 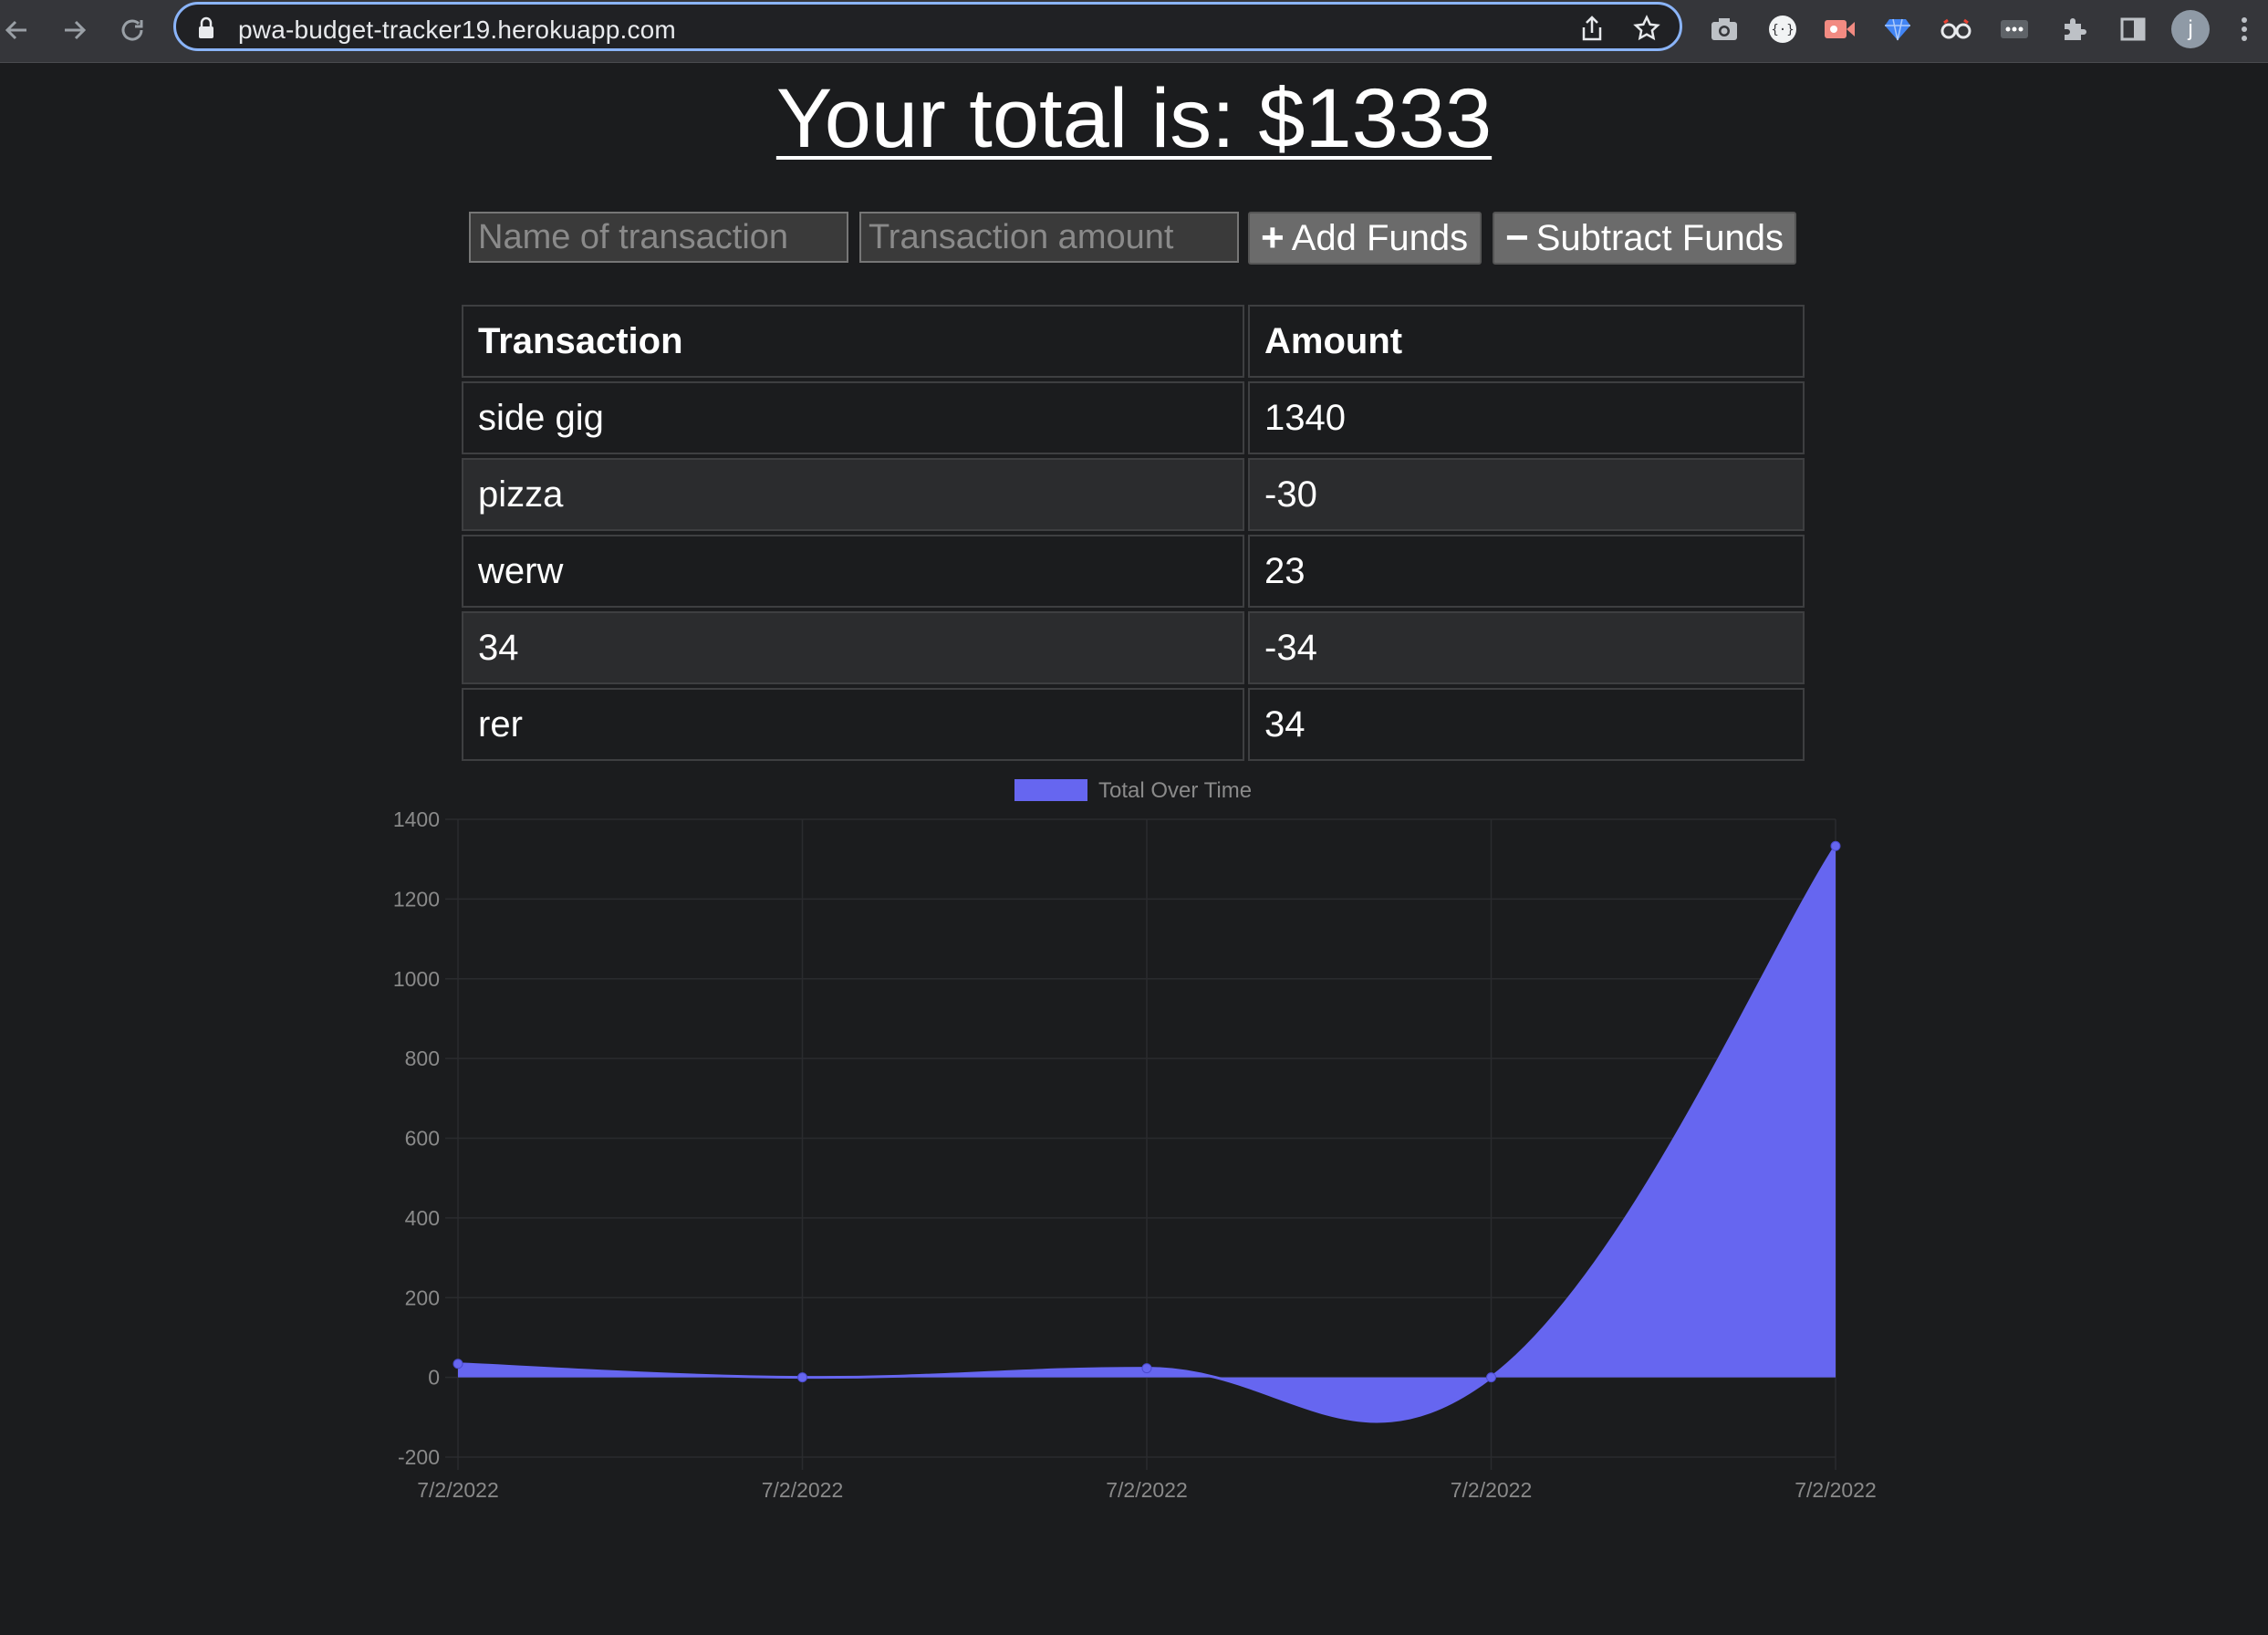 What do you see at coordinates (422, 1058) in the screenshot?
I see `y-tick-label: 800` at bounding box center [422, 1058].